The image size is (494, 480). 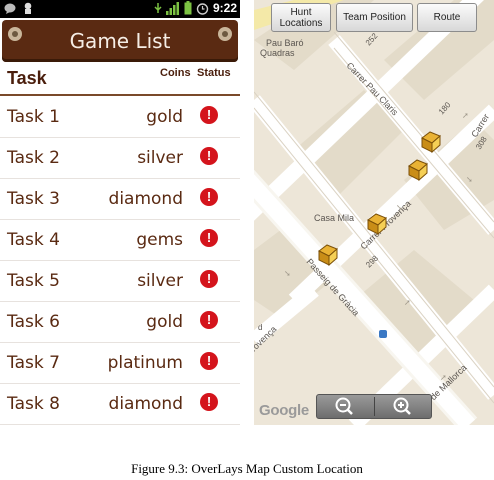 I want to click on task-coins: gems, so click(x=159, y=240).